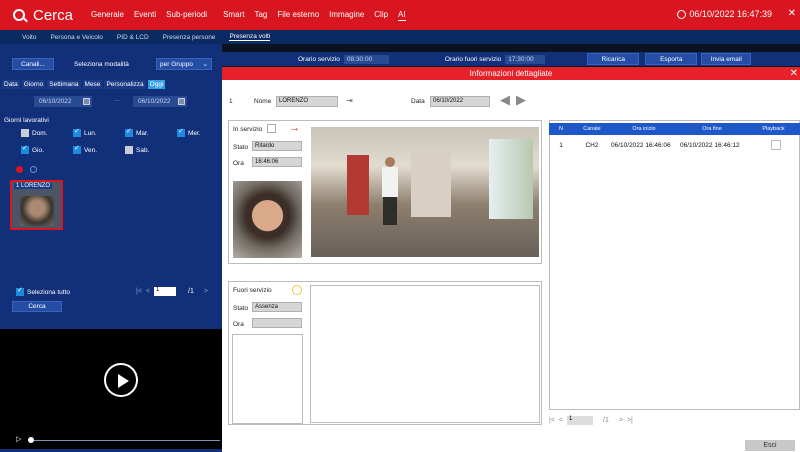  I want to click on out-service-time: 17:30:00, so click(525, 59).